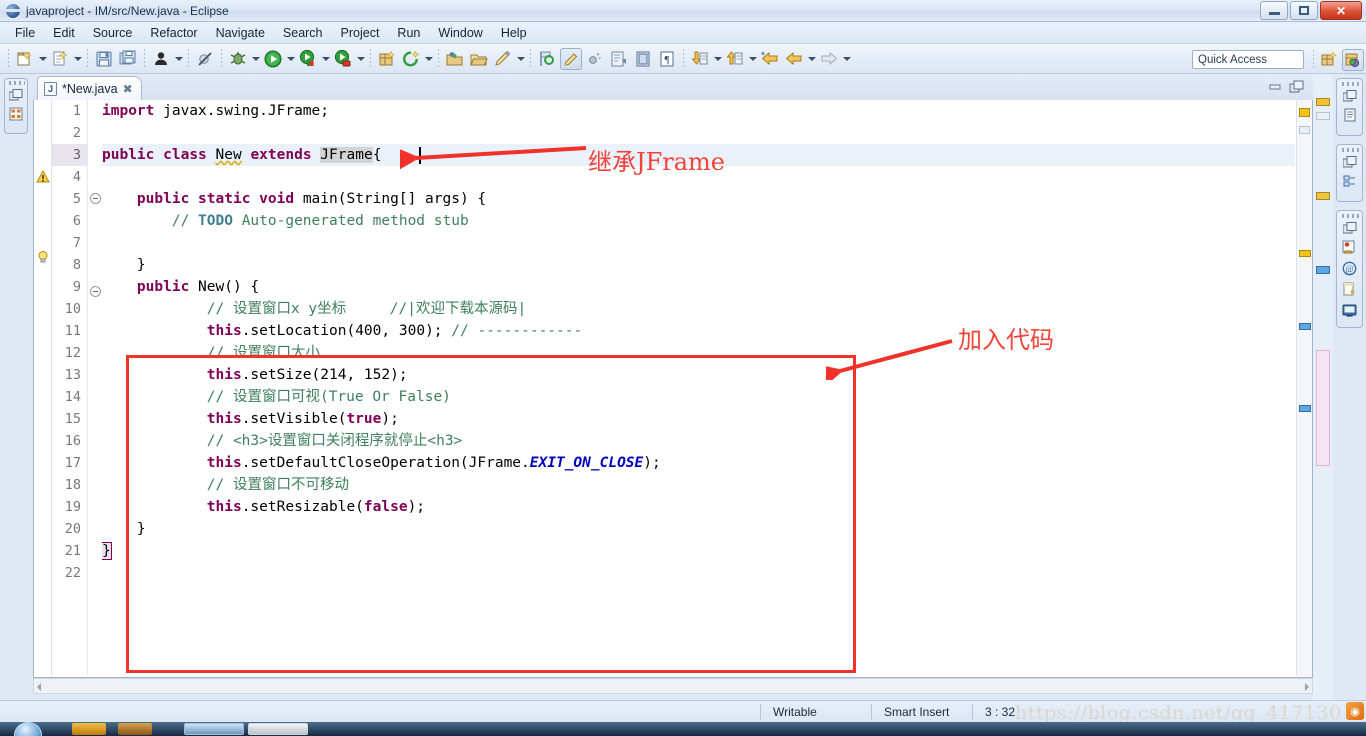 The width and height of the screenshot is (1366, 736). Describe the element at coordinates (64, 33) in the screenshot. I see `menu-edit: Edit` at that location.